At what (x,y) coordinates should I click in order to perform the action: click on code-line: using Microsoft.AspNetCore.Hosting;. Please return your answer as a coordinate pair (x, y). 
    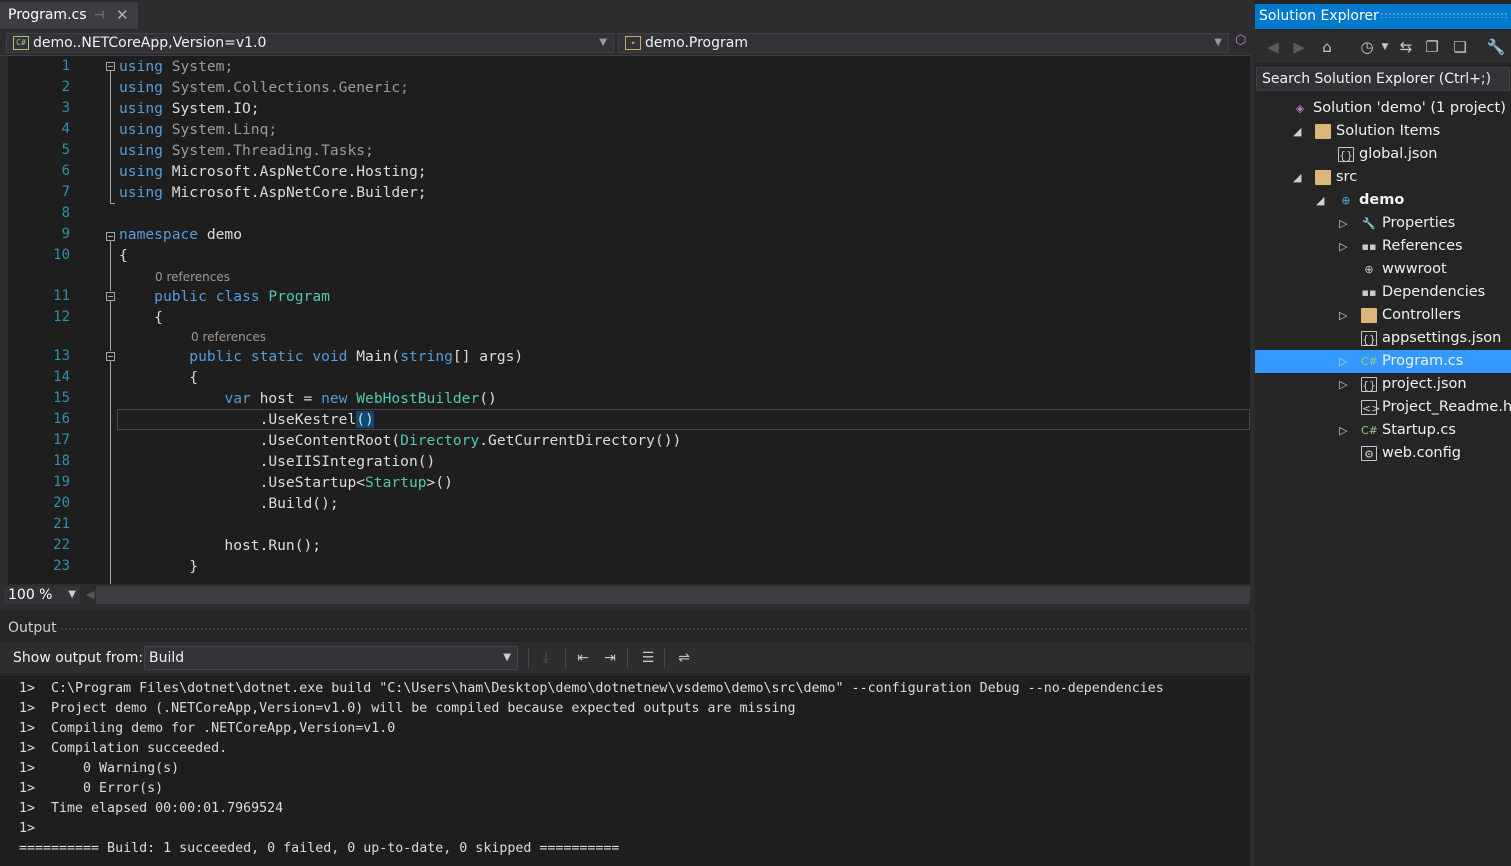
    Looking at the image, I should click on (273, 171).